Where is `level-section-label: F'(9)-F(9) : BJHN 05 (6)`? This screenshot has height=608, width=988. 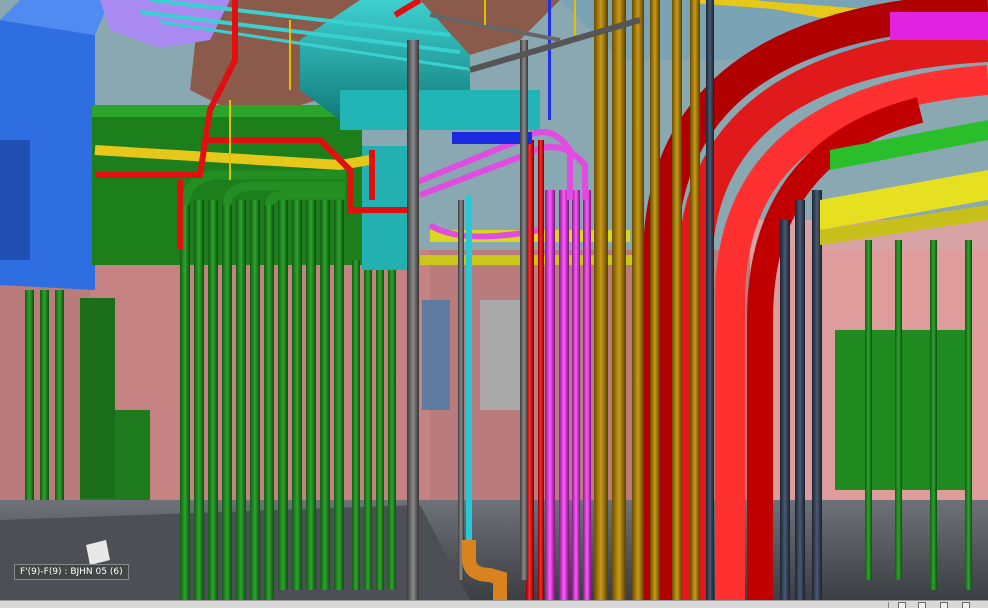 level-section-label: F'(9)-F(9) : BJHN 05 (6) is located at coordinates (71, 572).